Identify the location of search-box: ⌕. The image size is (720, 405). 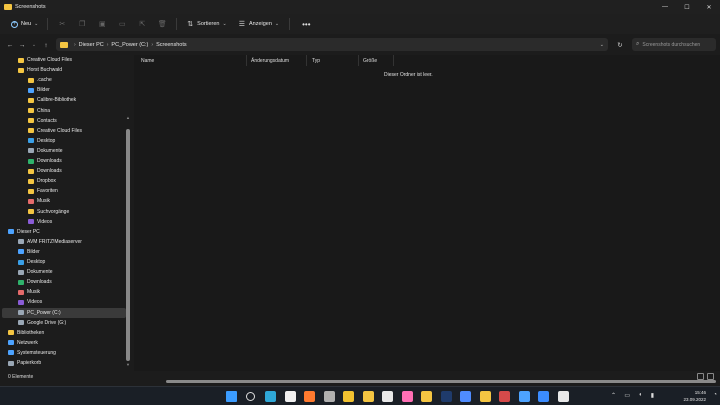
(674, 44).